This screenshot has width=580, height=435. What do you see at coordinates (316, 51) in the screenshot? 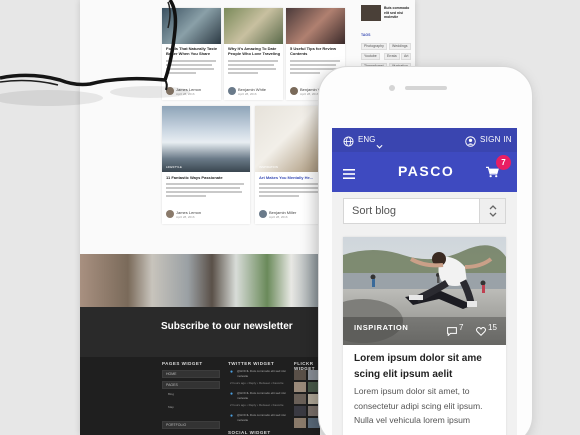
I see `card-title: 5 Useful Tips for Review Contents` at bounding box center [316, 51].